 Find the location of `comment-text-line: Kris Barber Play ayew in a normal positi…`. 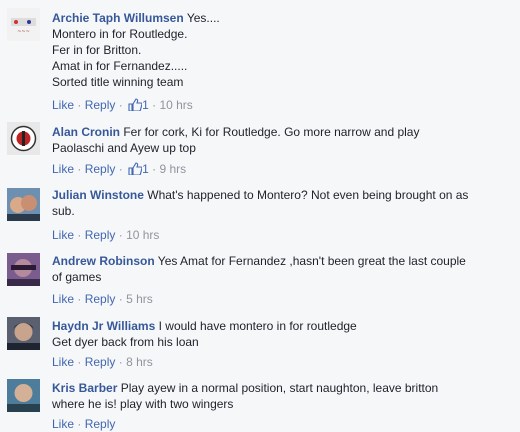

comment-text-line: Kris Barber Play ayew in a normal positi… is located at coordinates (283, 388).